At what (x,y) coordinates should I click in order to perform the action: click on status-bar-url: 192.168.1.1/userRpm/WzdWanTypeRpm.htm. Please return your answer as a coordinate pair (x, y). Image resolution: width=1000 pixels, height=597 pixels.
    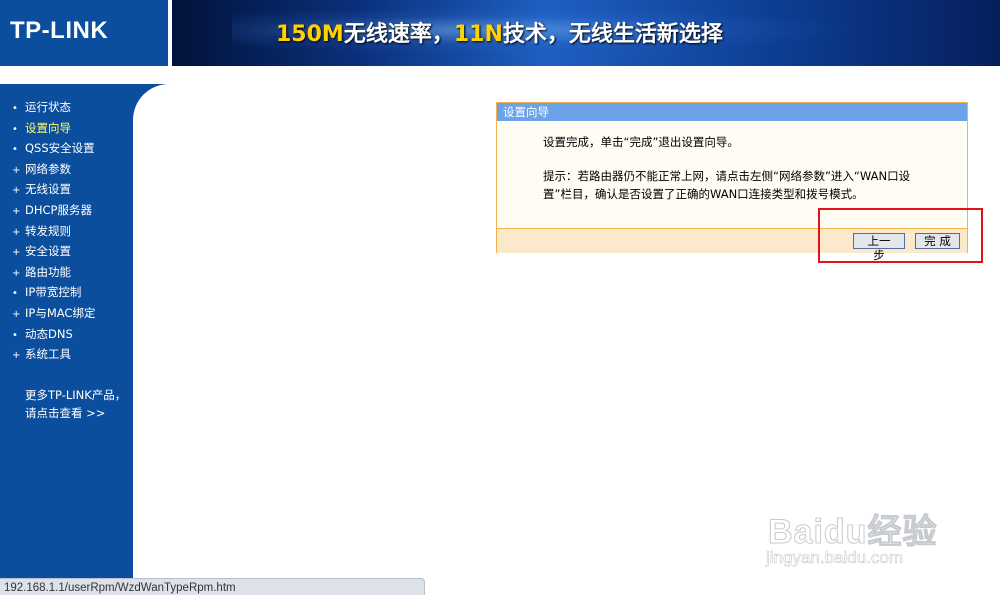
    Looking at the image, I should click on (212, 586).